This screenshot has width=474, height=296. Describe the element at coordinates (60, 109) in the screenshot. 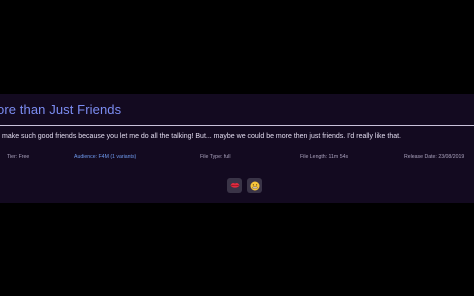

I see `post-title: ore than Just Friends` at that location.